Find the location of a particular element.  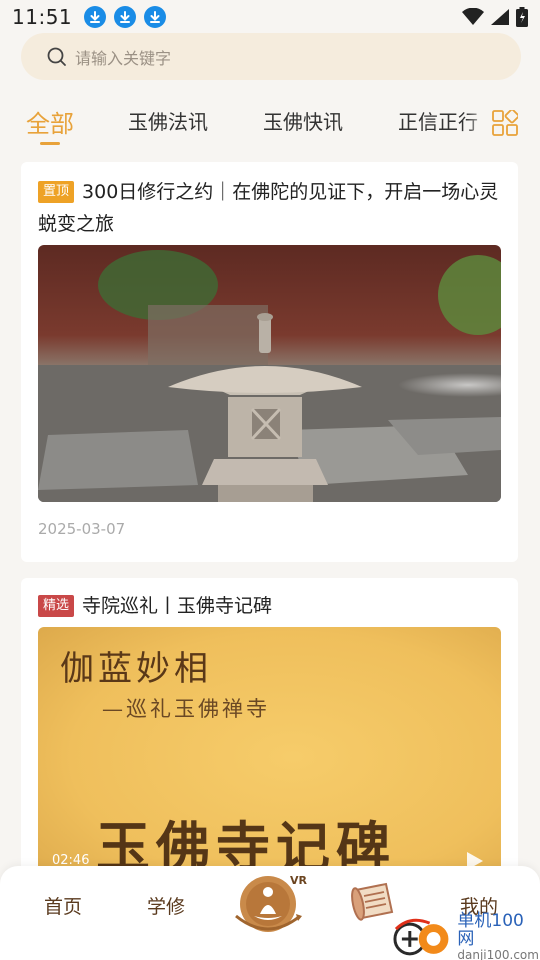

nav-home: 首页 is located at coordinates (63, 905).